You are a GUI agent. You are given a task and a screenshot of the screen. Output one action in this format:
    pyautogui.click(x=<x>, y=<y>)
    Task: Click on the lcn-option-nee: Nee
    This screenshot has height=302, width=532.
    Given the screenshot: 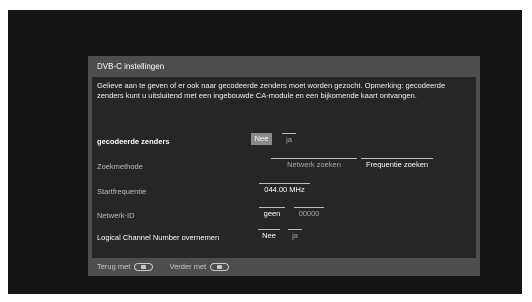 What is the action you would take?
    pyautogui.click(x=269, y=235)
    